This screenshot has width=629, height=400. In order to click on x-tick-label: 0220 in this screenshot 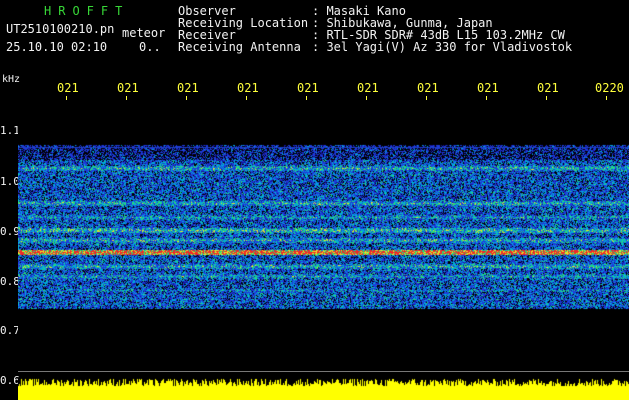, I will do `click(609, 88)`.